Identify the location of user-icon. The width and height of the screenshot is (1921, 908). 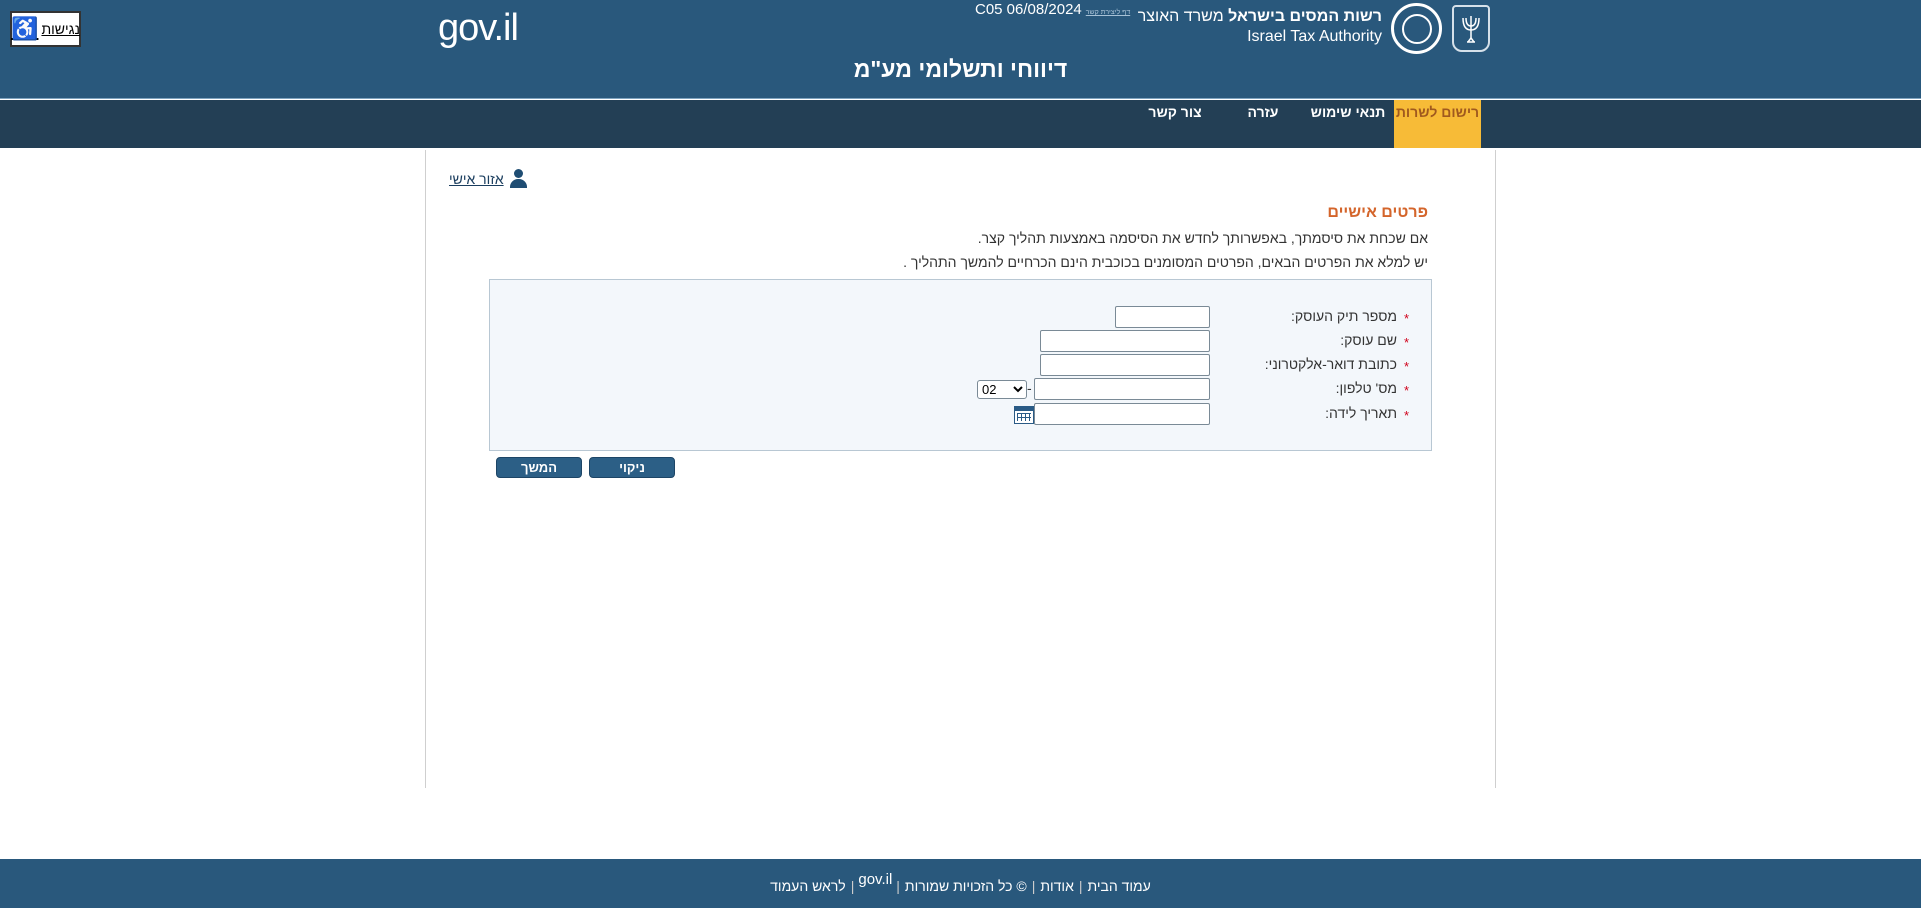
(518, 179).